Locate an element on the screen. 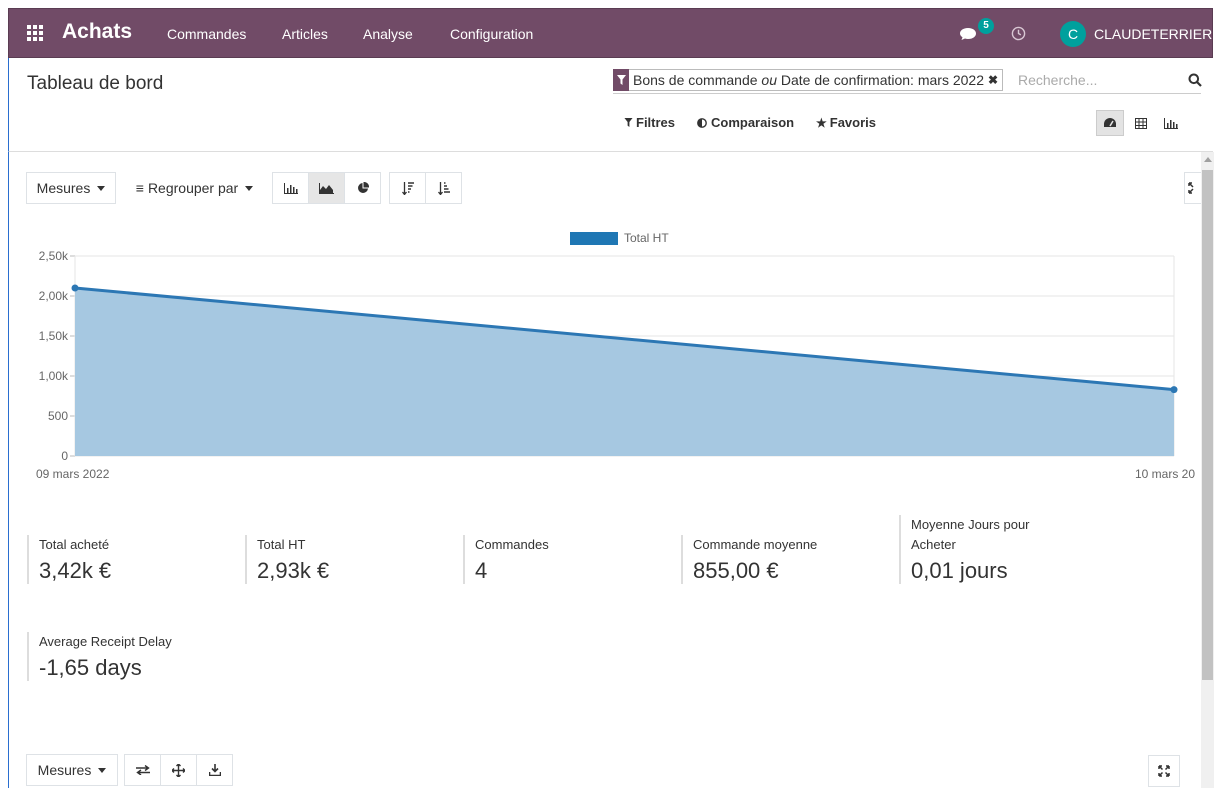 The width and height of the screenshot is (1224, 788). chart-type-group is located at coordinates (326, 188).